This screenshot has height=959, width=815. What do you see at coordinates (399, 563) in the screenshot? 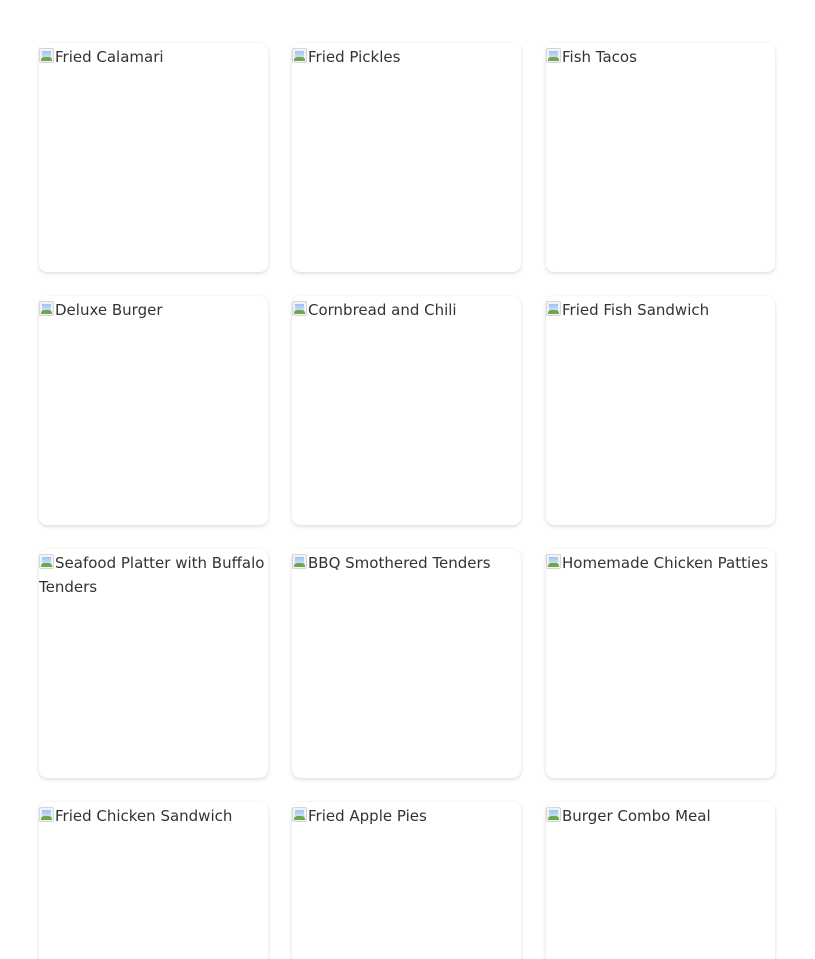
I see `menu-image-alt: BBQ Smothered Tenders` at bounding box center [399, 563].